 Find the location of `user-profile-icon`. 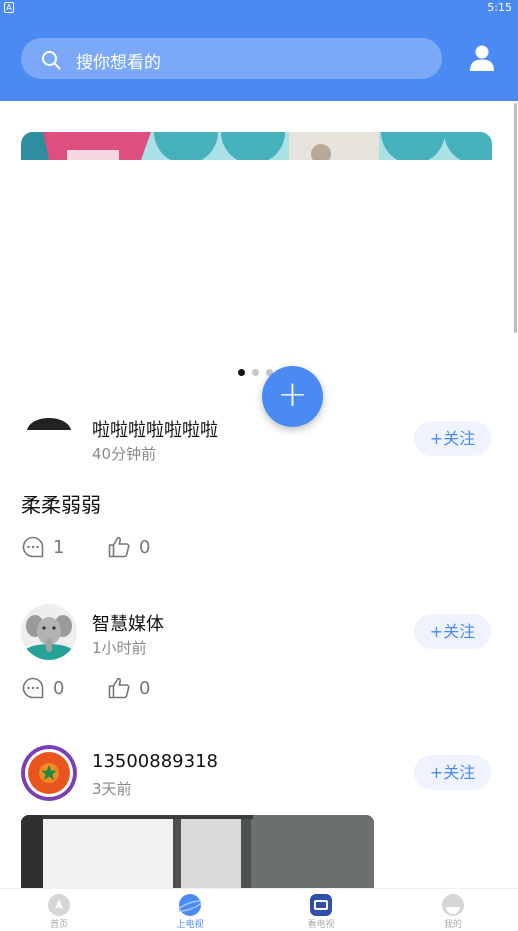

user-profile-icon is located at coordinates (482, 58).